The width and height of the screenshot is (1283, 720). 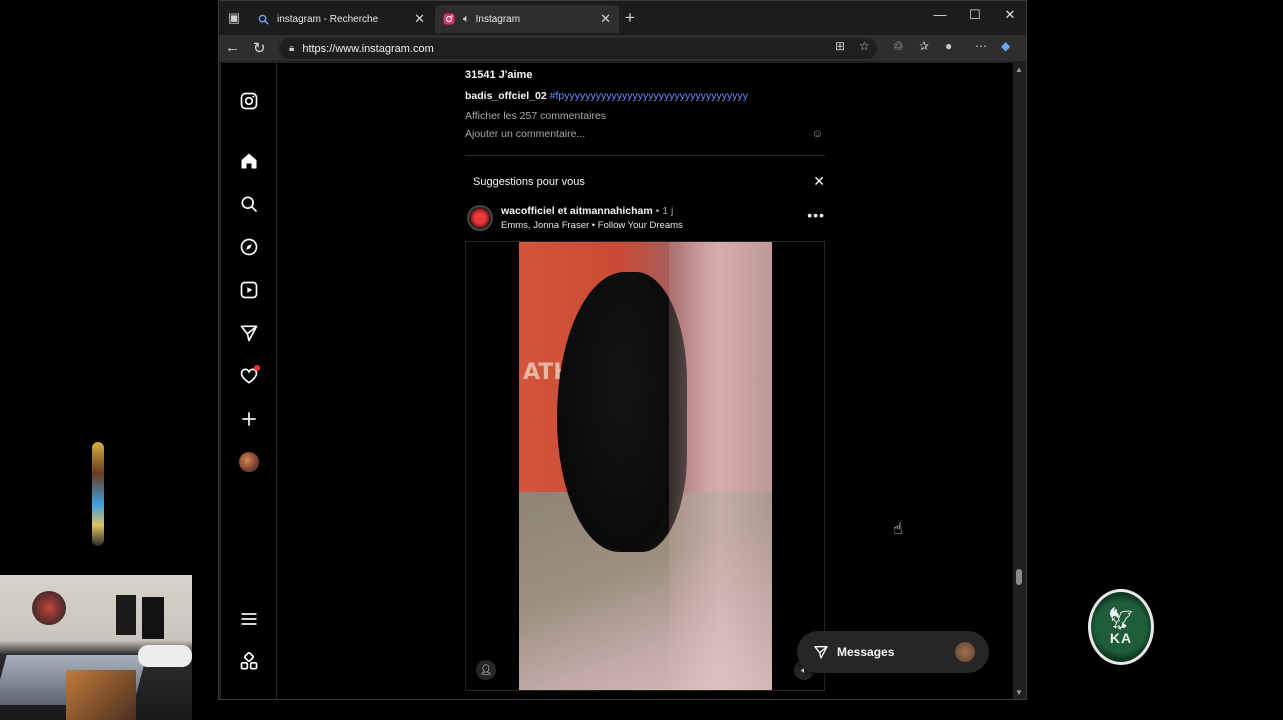 What do you see at coordinates (940, 14) in the screenshot?
I see `minimize-button: —` at bounding box center [940, 14].